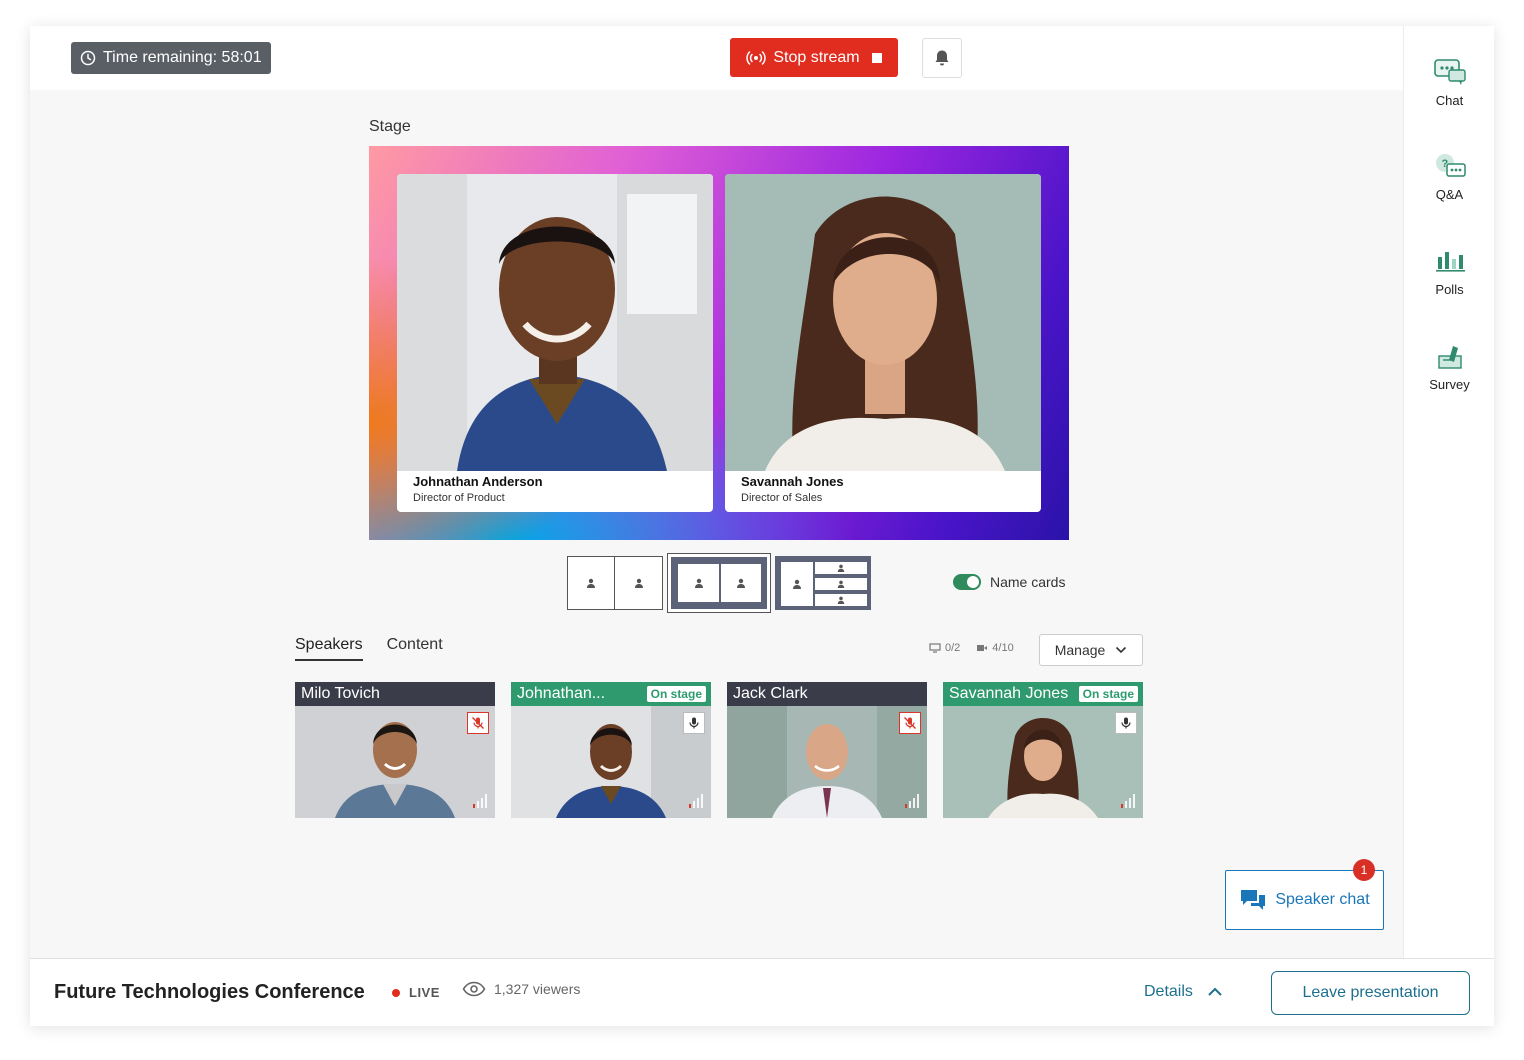  I want to click on stage-card-speaker: Savannah Jones Director of Sales, so click(883, 343).